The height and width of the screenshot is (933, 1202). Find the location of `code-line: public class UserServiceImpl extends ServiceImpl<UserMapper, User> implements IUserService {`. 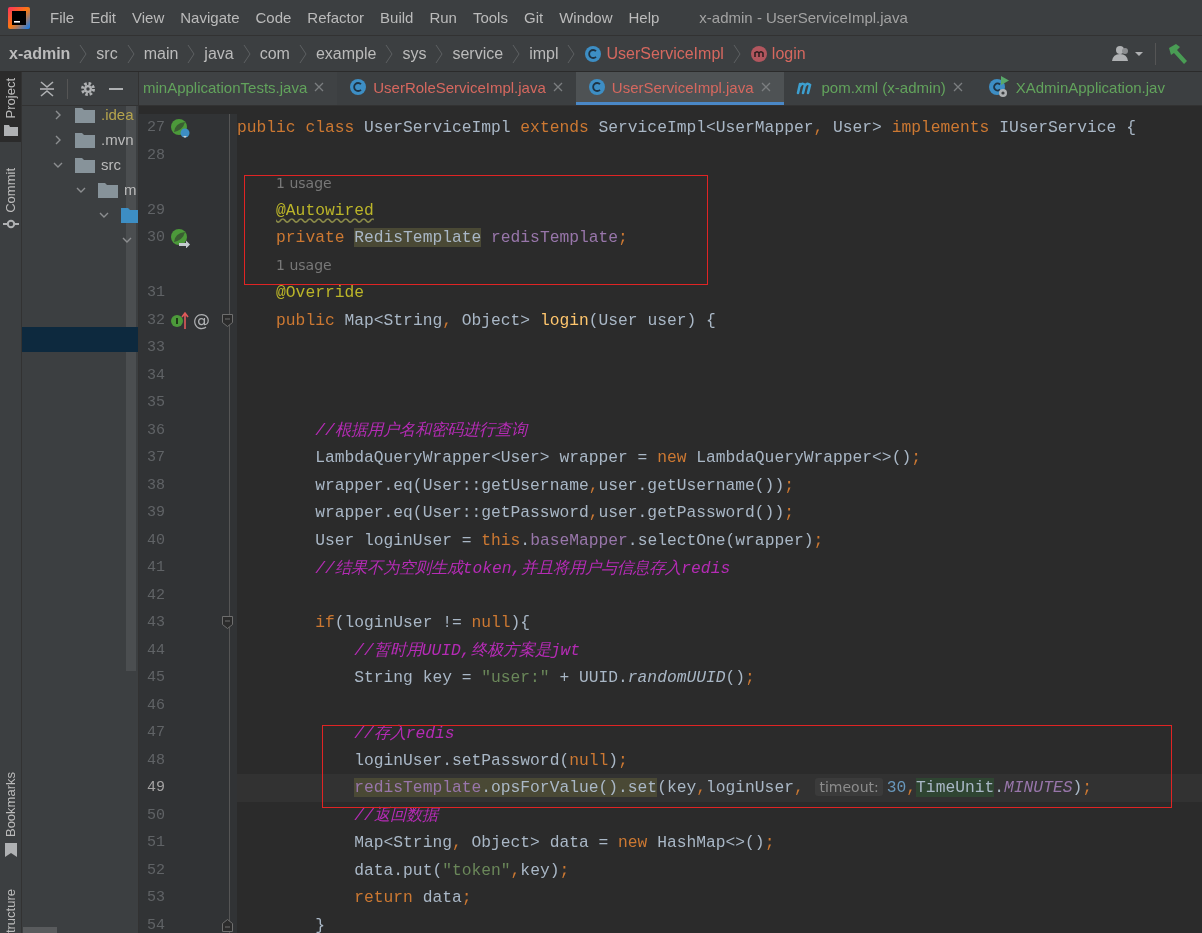

code-line: public class UserServiceImpl extends ServiceImpl<UserMapper, User> implements IUserService { is located at coordinates (686, 128).